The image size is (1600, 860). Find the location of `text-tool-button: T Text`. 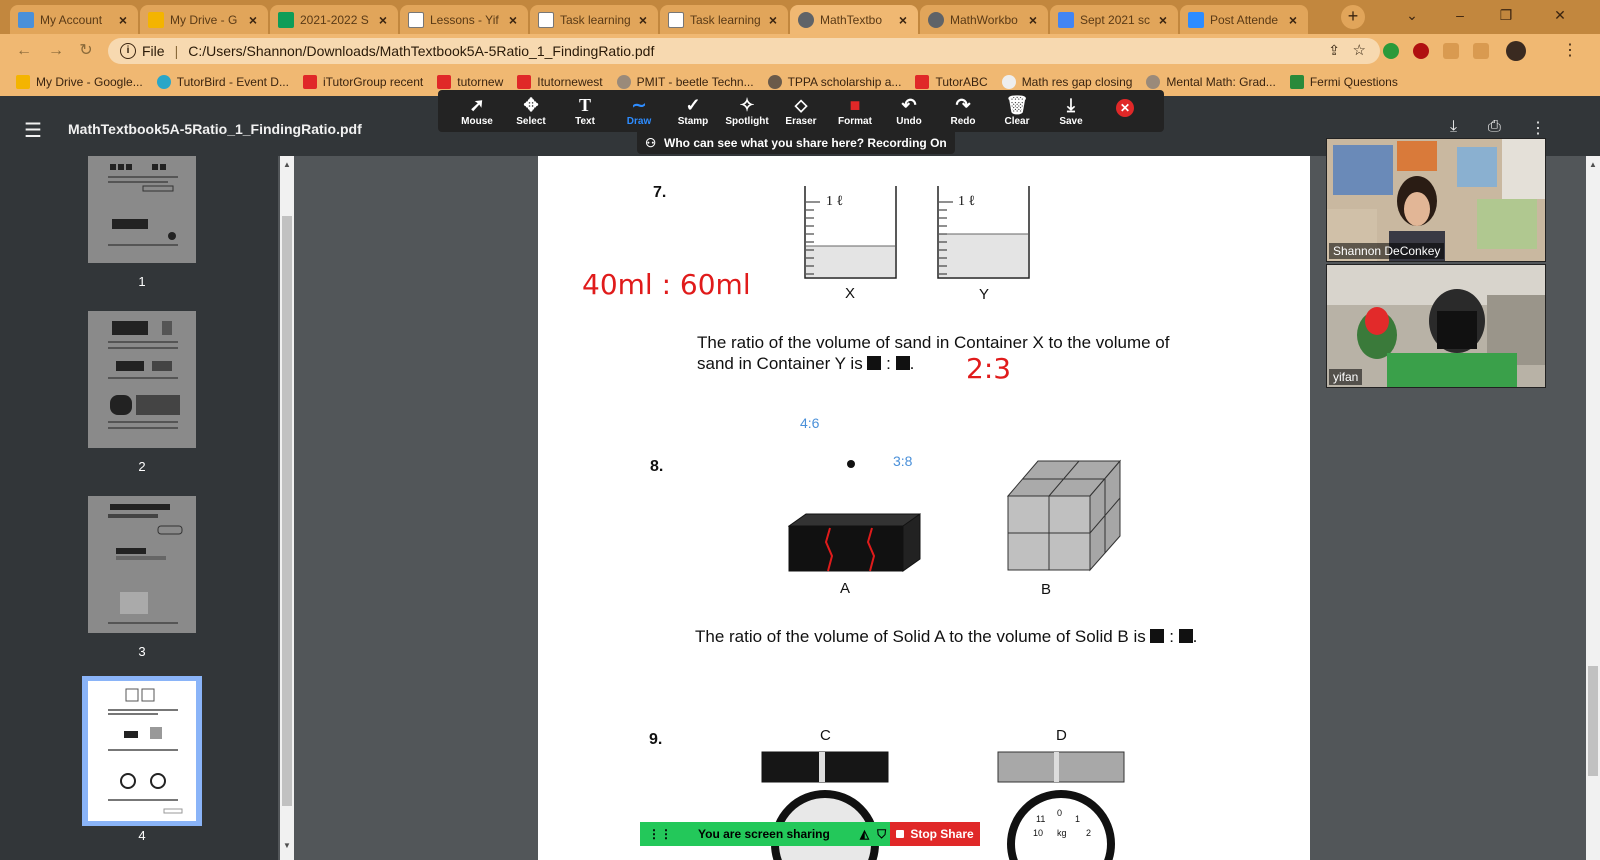

text-tool-button: T Text is located at coordinates (585, 111).